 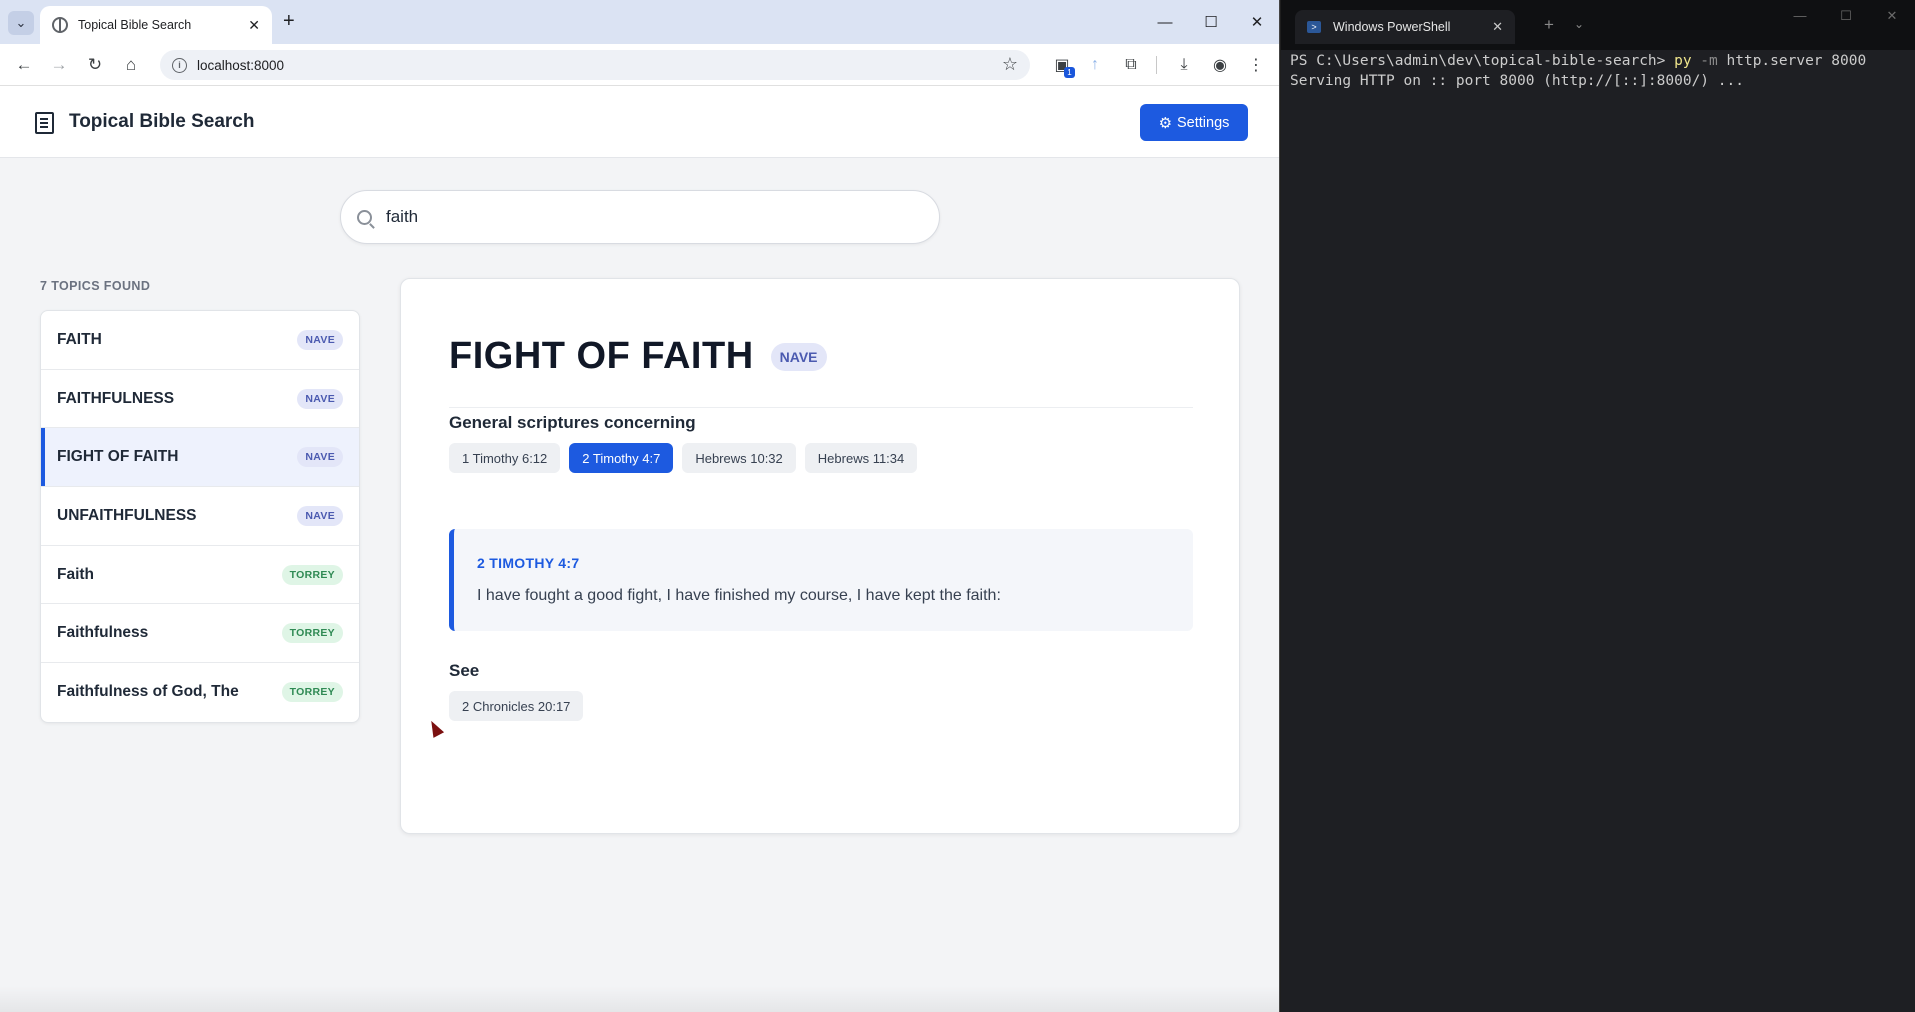 What do you see at coordinates (103, 633) in the screenshot?
I see `topic-name: Faithfulness` at bounding box center [103, 633].